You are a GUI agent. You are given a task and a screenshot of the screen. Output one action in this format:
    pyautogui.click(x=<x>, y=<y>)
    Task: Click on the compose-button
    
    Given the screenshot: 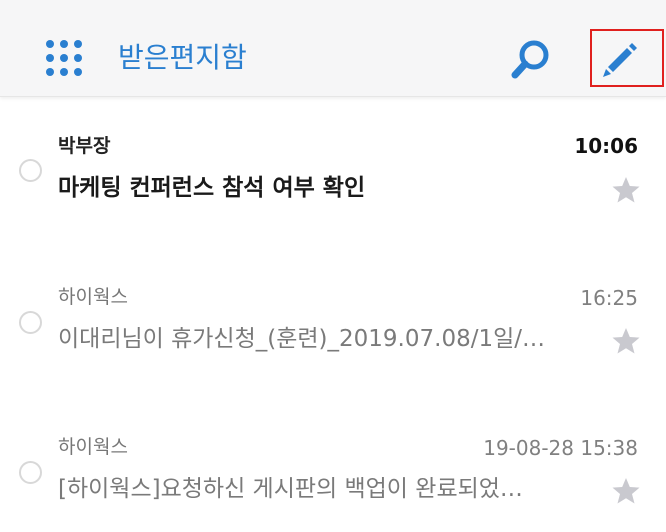 What is the action you would take?
    pyautogui.click(x=627, y=58)
    